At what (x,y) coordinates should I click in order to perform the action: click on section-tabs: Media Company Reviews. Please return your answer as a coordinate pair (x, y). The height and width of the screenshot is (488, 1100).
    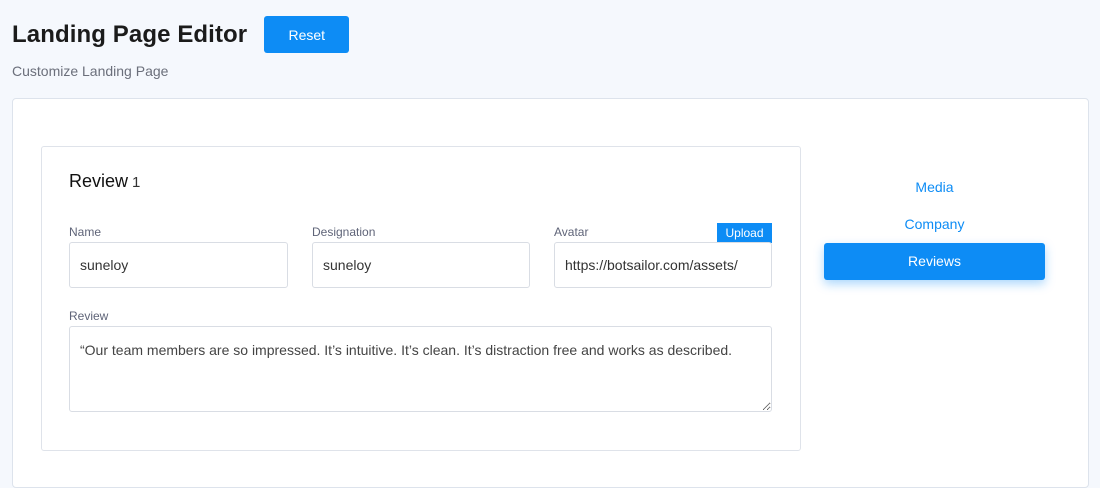
    Looking at the image, I should click on (935, 224).